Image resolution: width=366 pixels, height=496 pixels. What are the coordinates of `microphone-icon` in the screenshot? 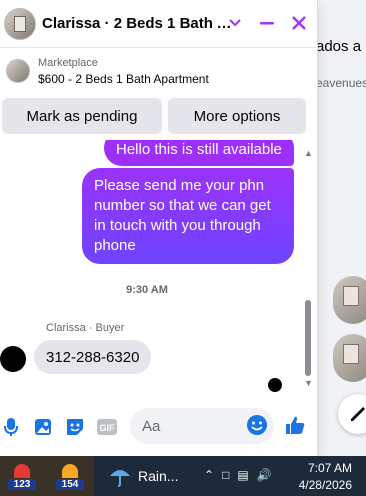 It's located at (11, 427).